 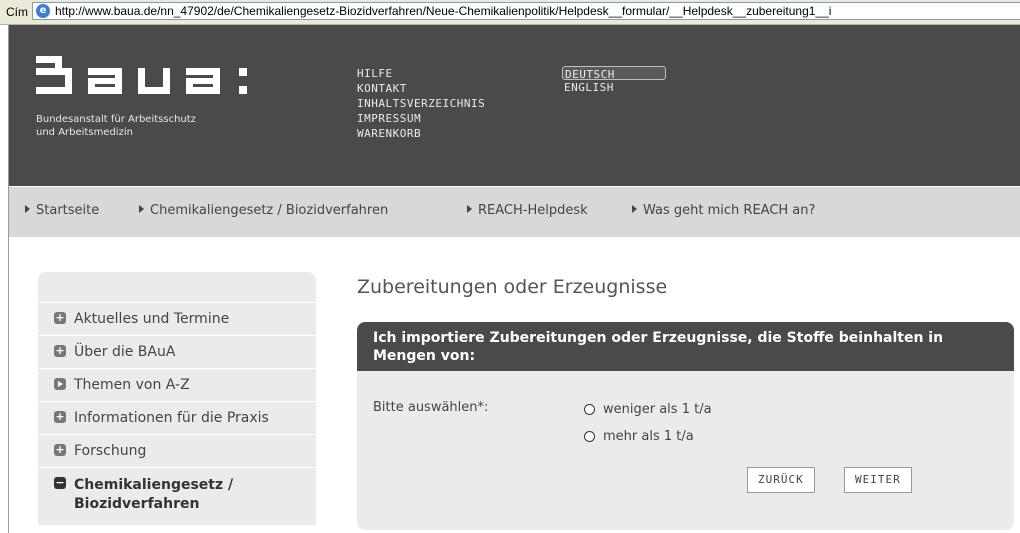 I want to click on sidebar-item-forschung: + Forschung, so click(x=177, y=450).